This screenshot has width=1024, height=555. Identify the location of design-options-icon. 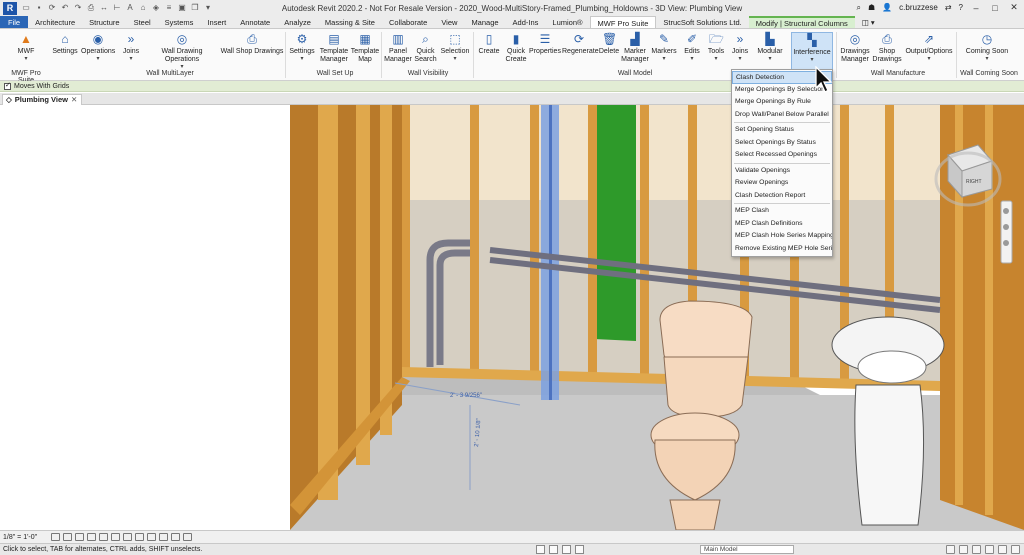
(553, 549).